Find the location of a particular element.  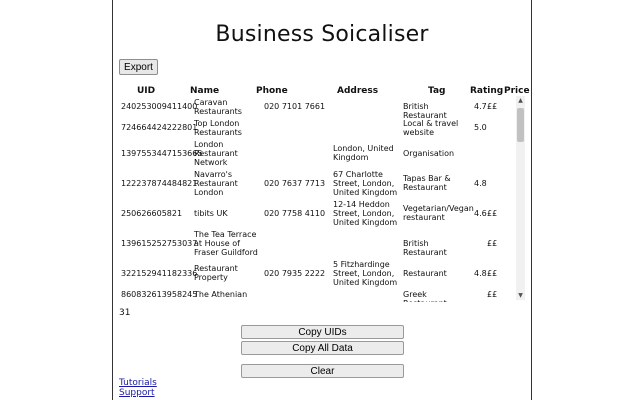

name-cell: London Restaurant Network is located at coordinates (216, 153).